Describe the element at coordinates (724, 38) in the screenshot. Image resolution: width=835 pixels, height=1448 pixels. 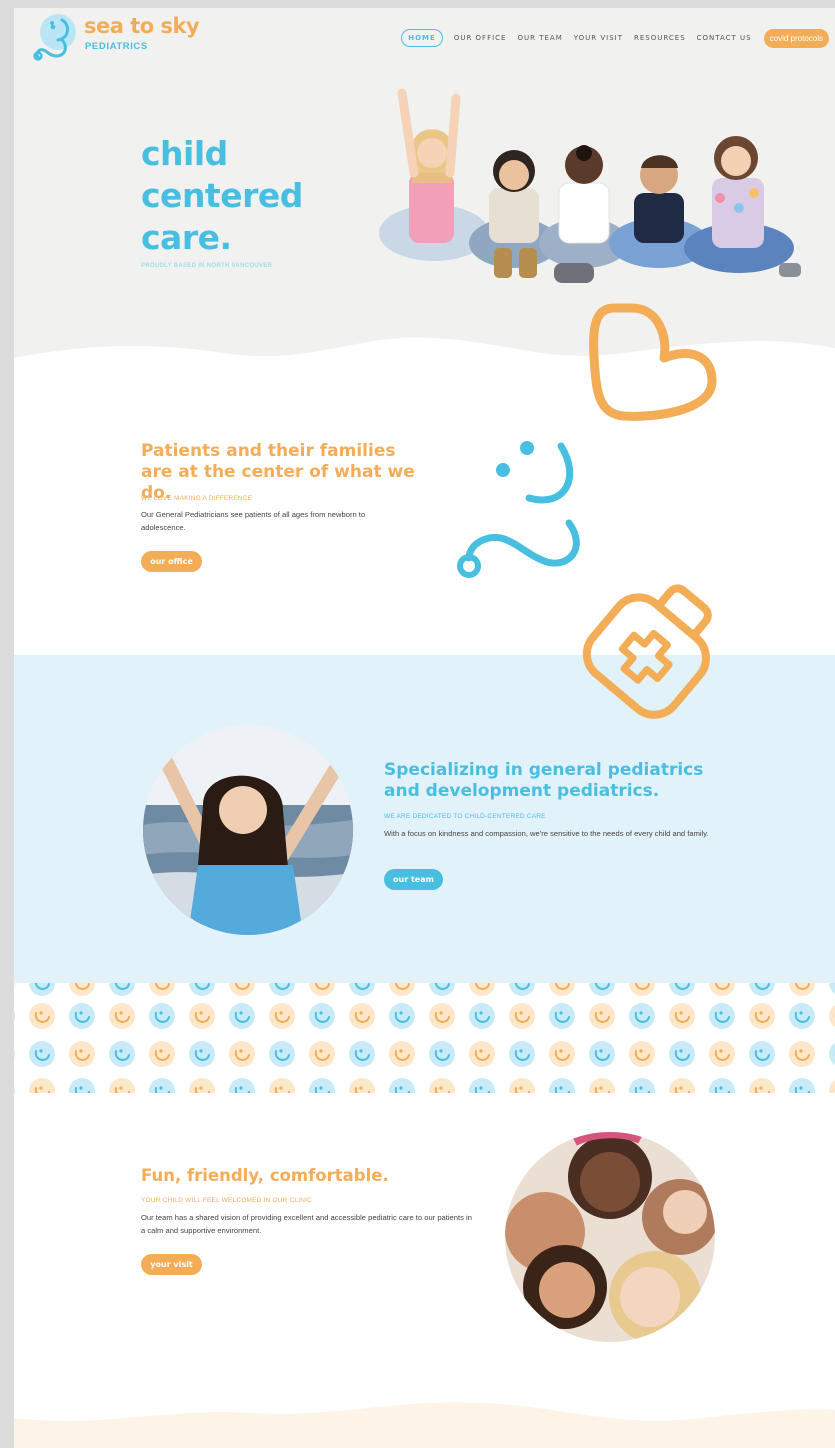
I see `nav-contact-us: CONTACT US` at that location.